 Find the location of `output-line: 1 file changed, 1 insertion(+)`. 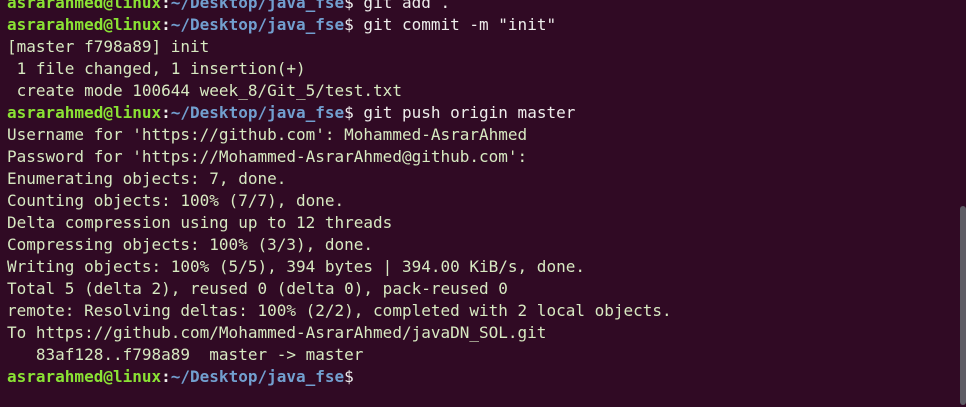

output-line: 1 file changed, 1 insertion(+) is located at coordinates (476, 69).